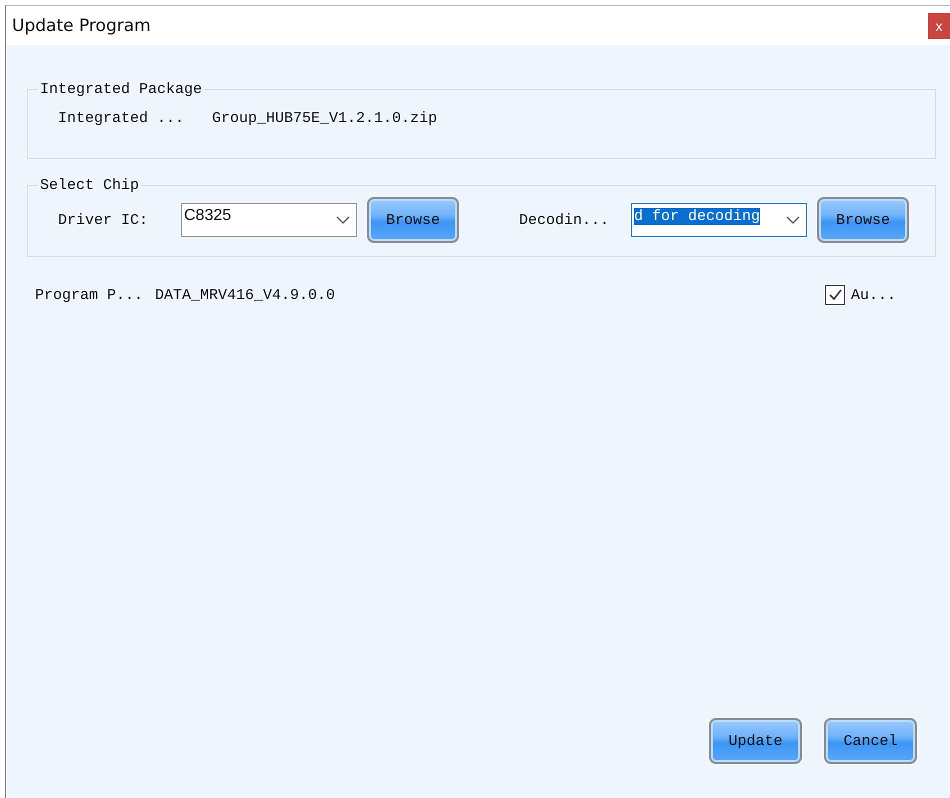 The image size is (950, 798). Describe the element at coordinates (89, 185) in the screenshot. I see `group-title: Select Chip` at that location.